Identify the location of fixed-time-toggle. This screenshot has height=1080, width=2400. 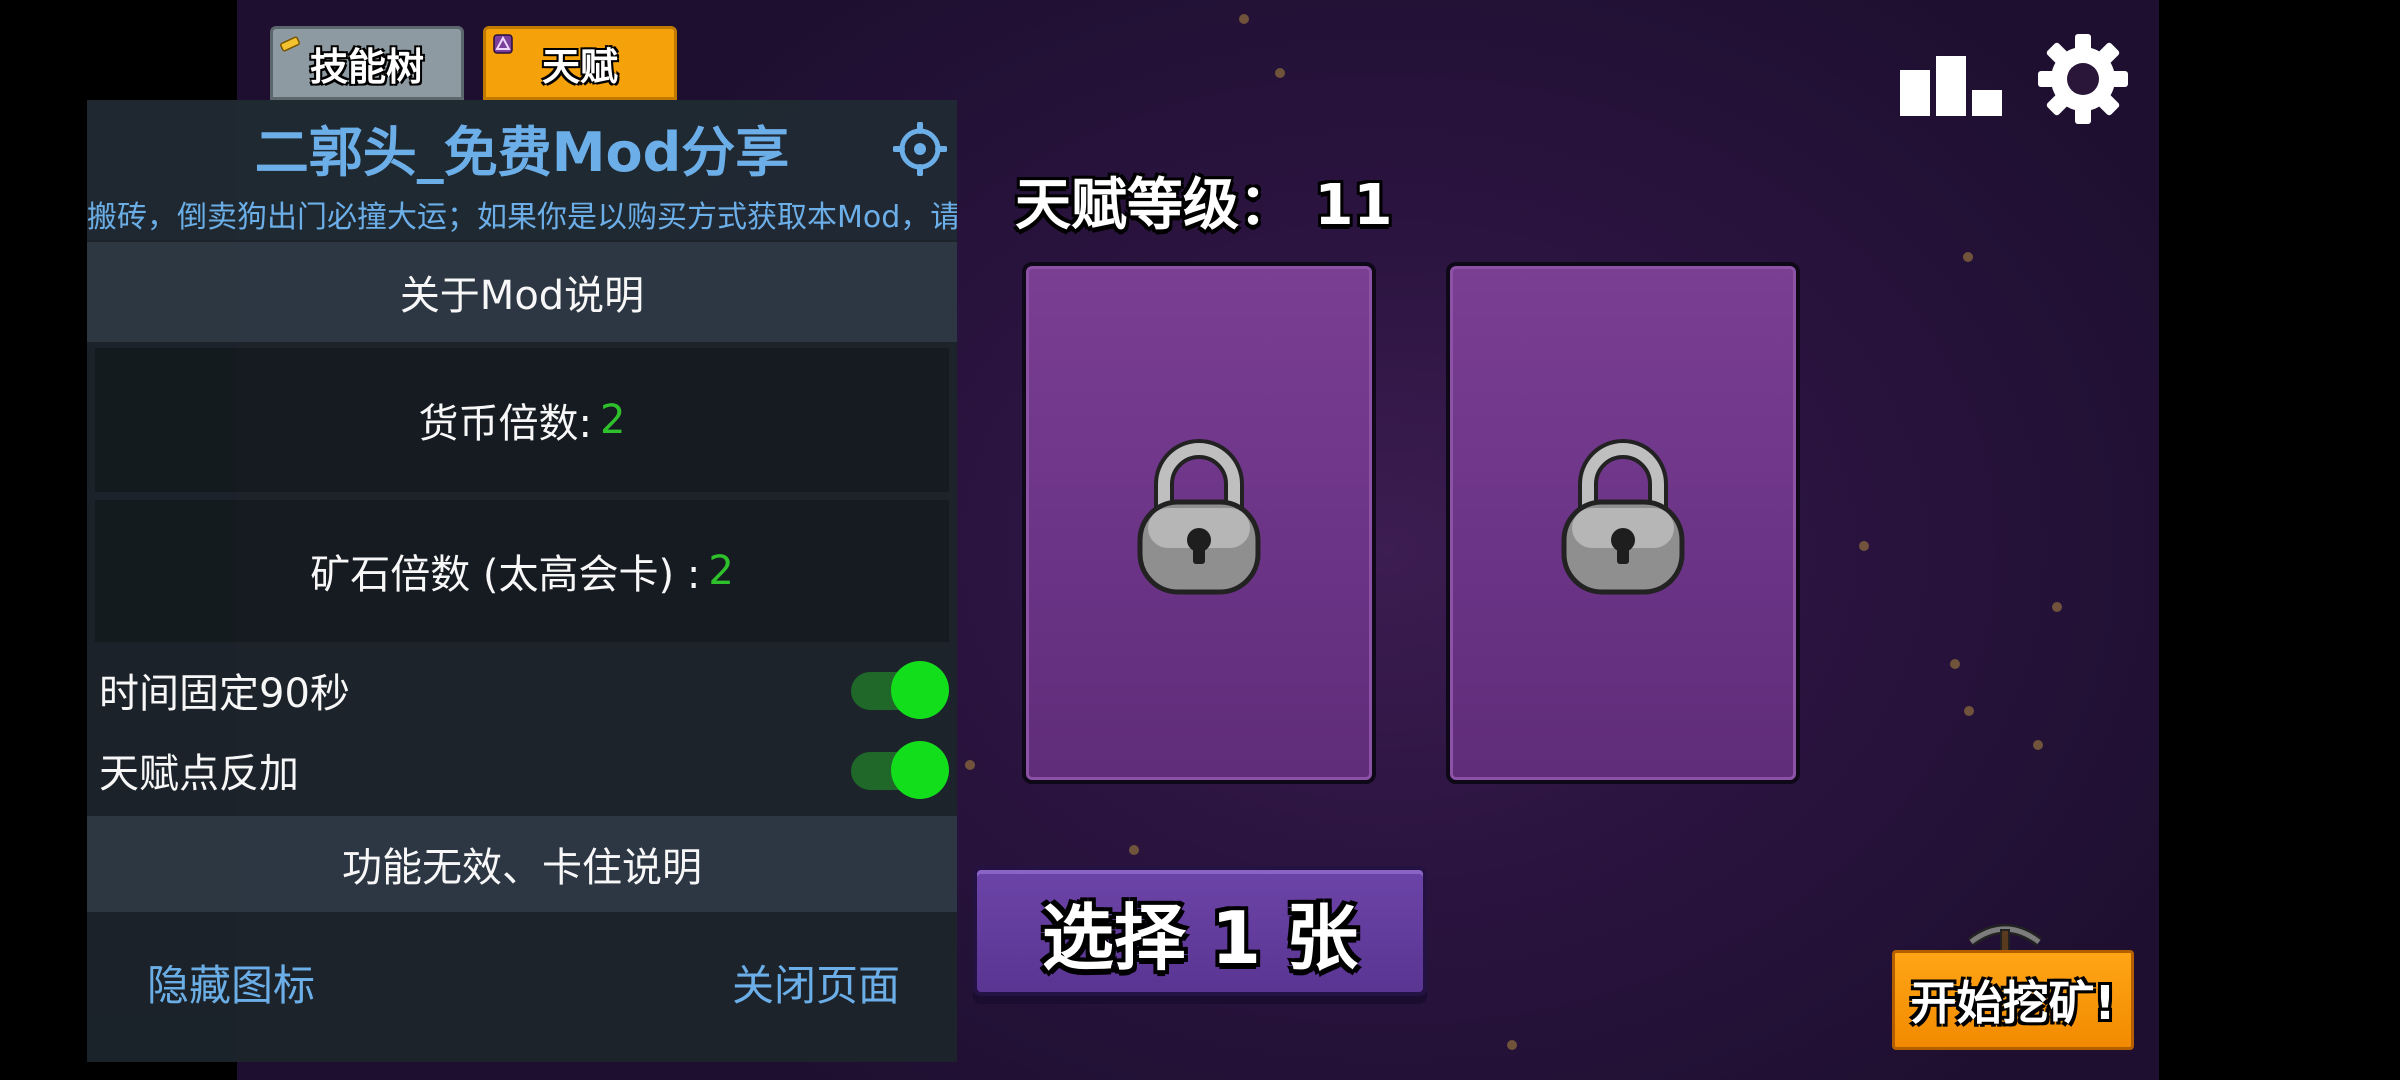
(900, 690).